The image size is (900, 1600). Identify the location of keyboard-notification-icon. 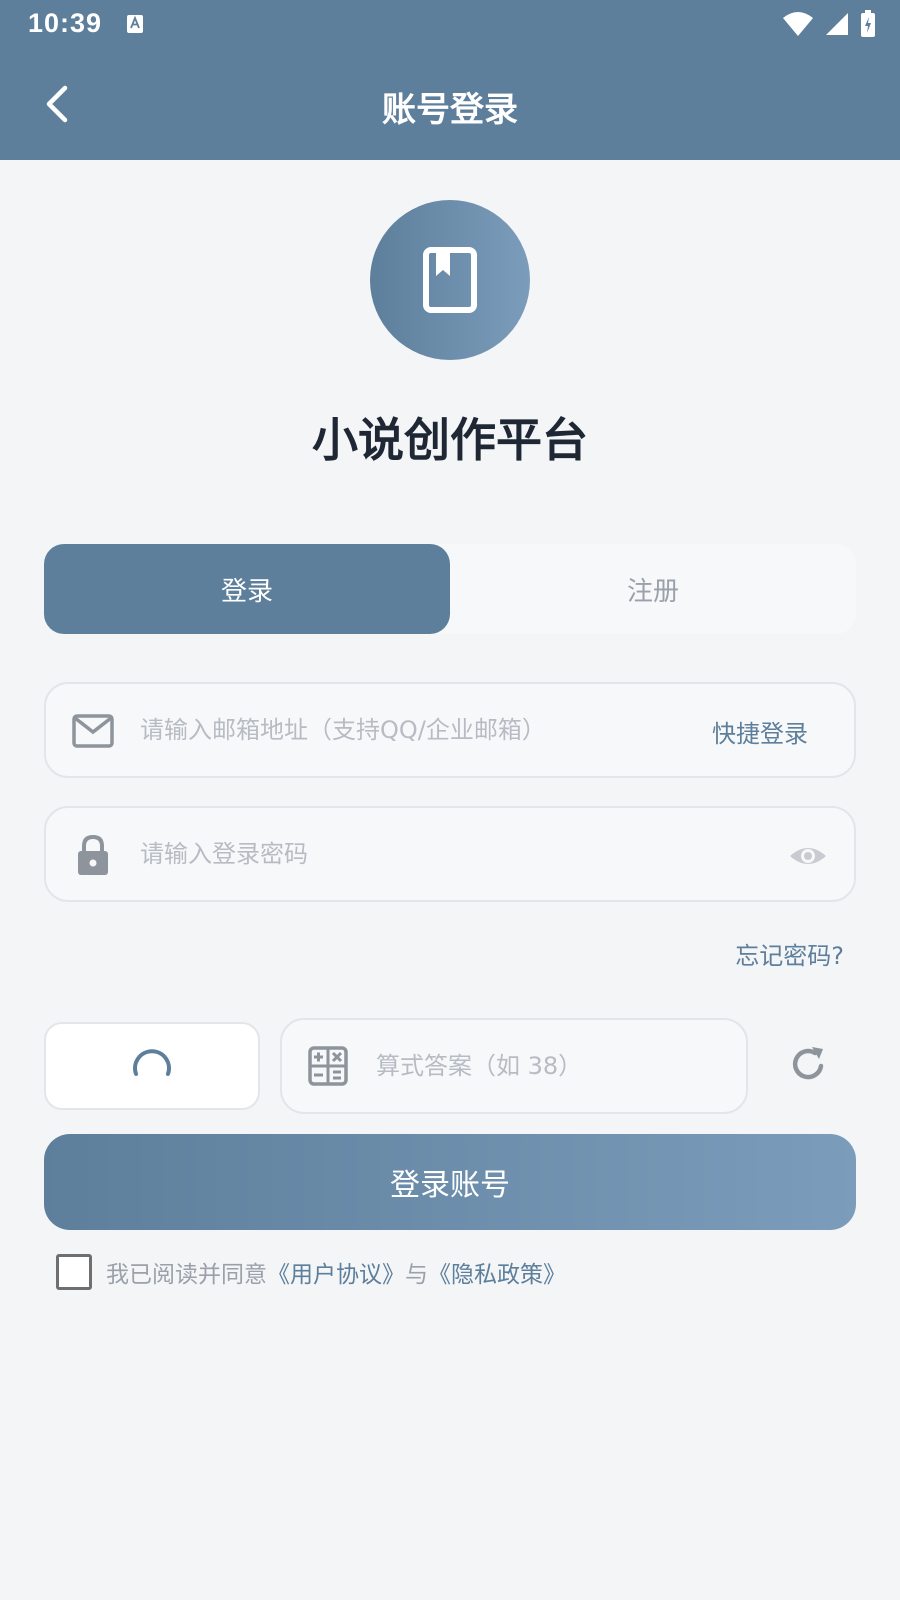
(135, 24).